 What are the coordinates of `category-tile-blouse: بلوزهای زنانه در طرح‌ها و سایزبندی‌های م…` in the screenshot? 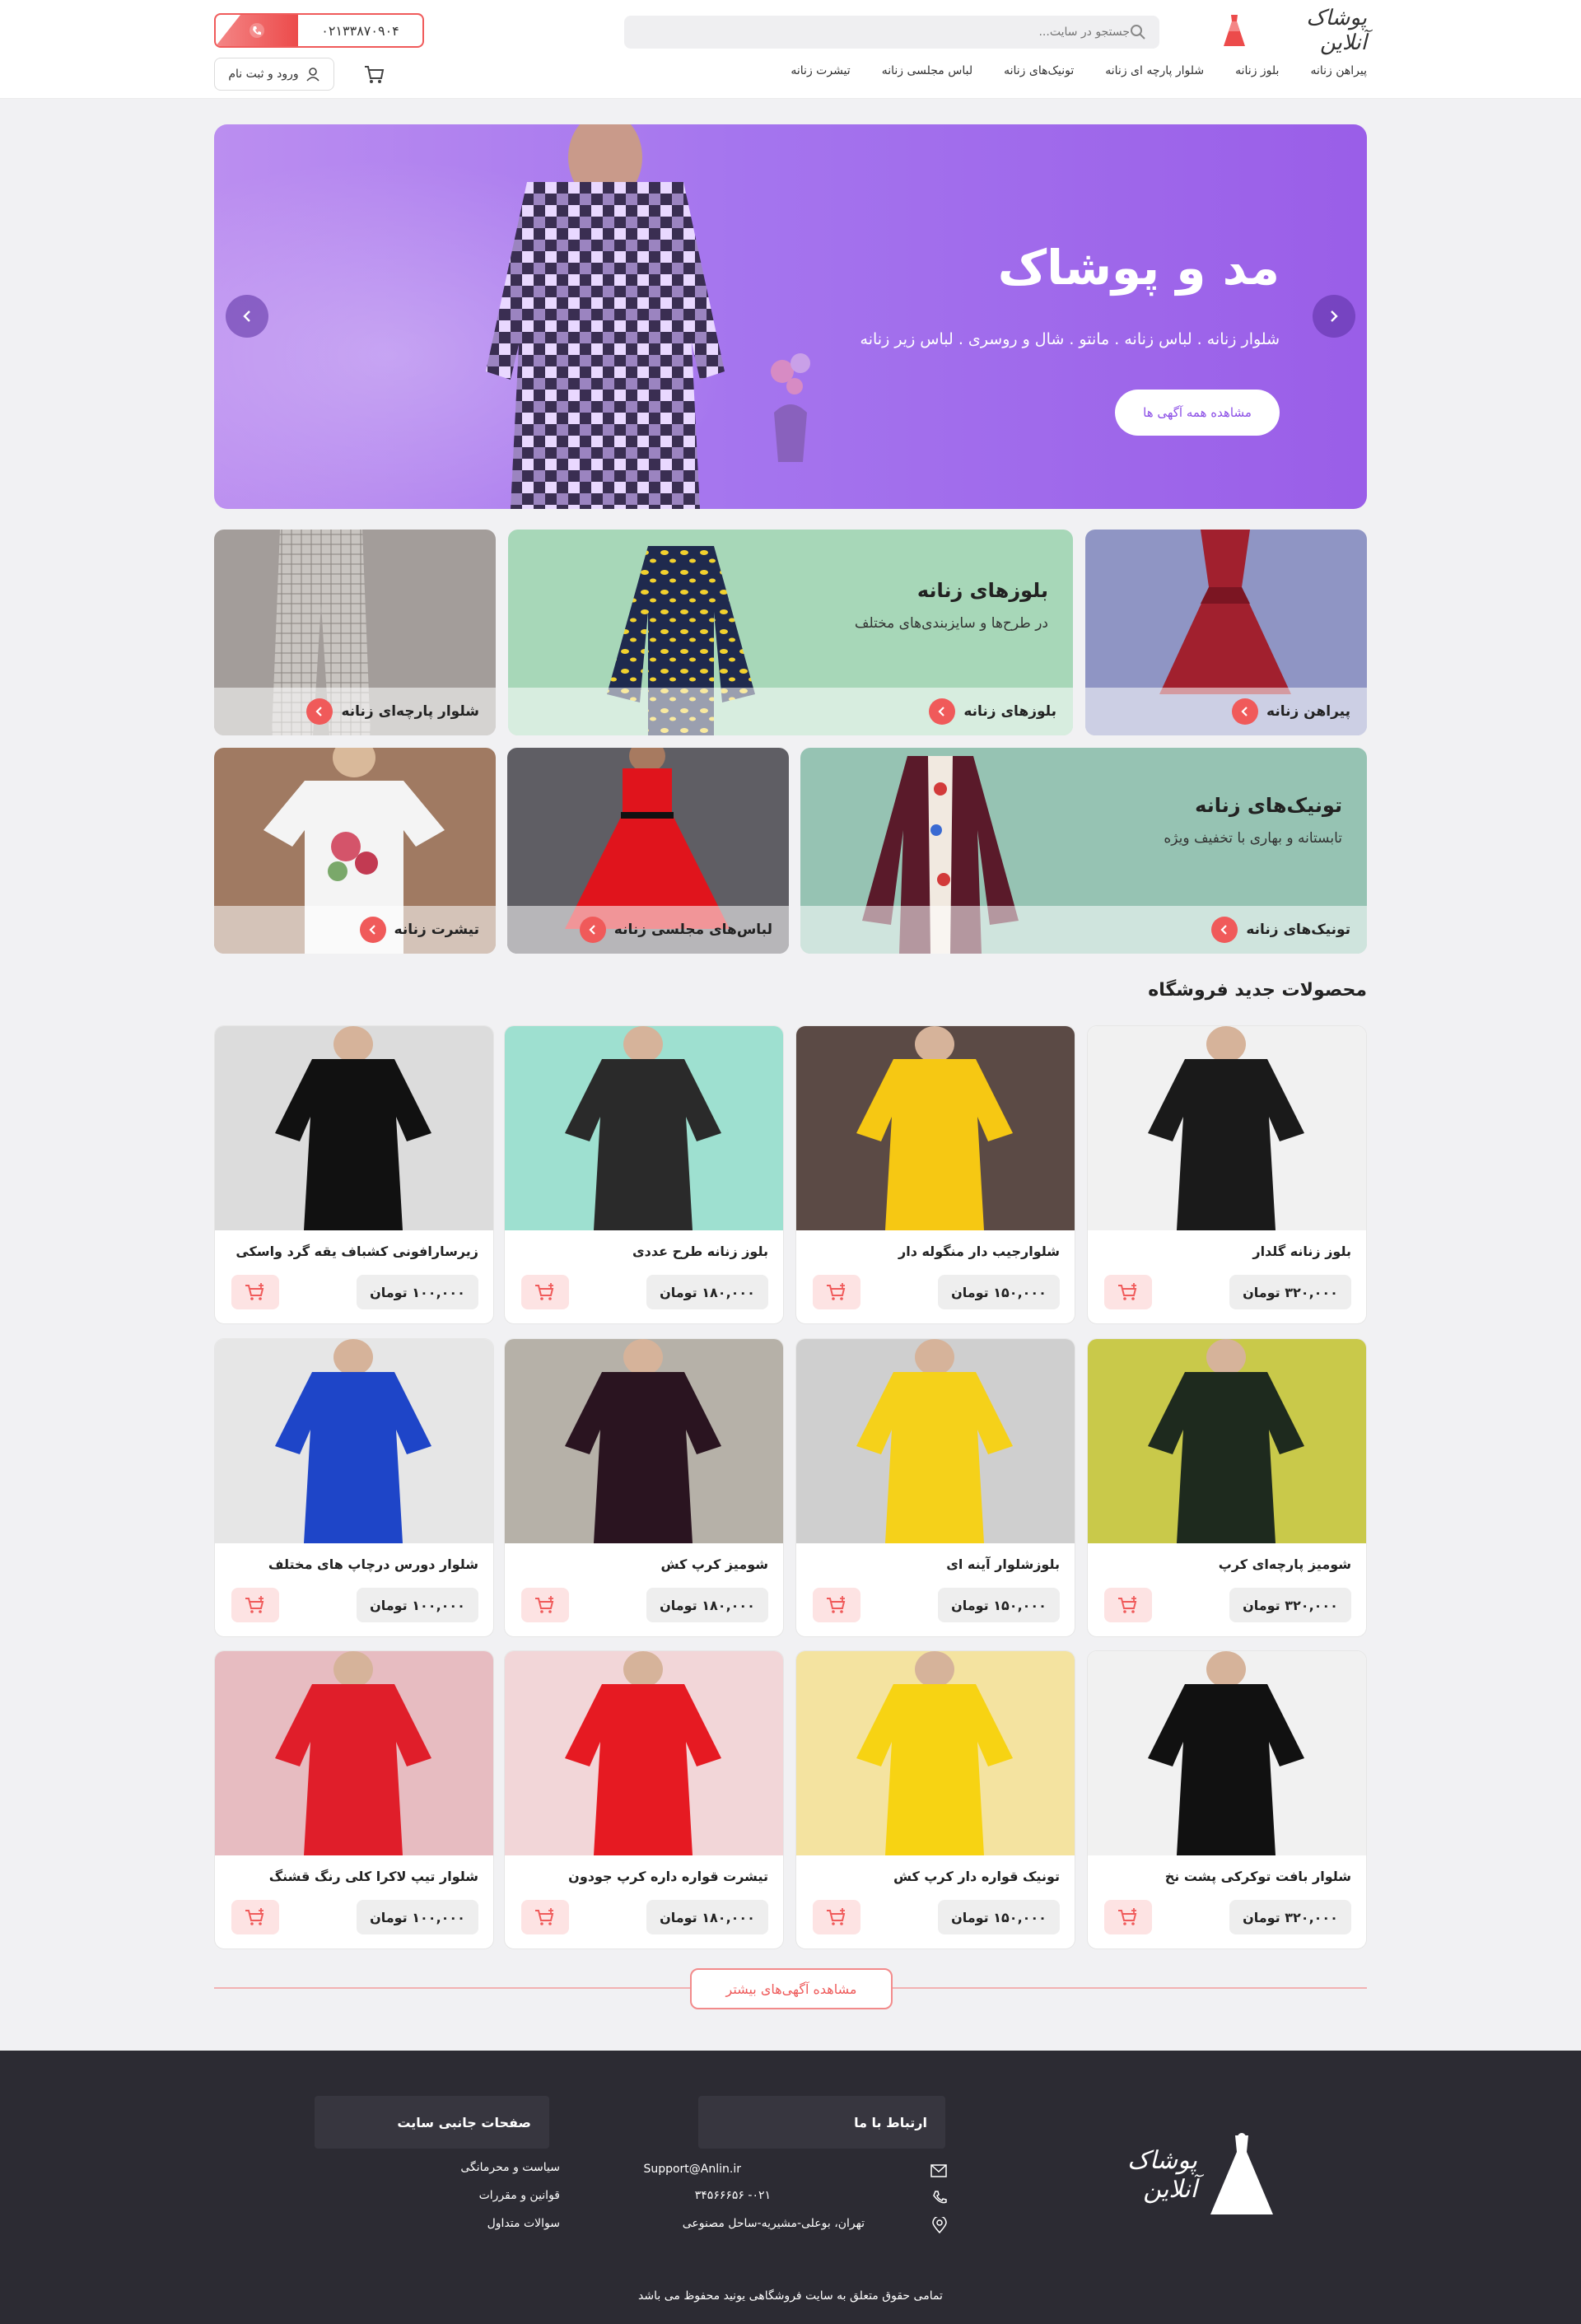 It's located at (790, 632).